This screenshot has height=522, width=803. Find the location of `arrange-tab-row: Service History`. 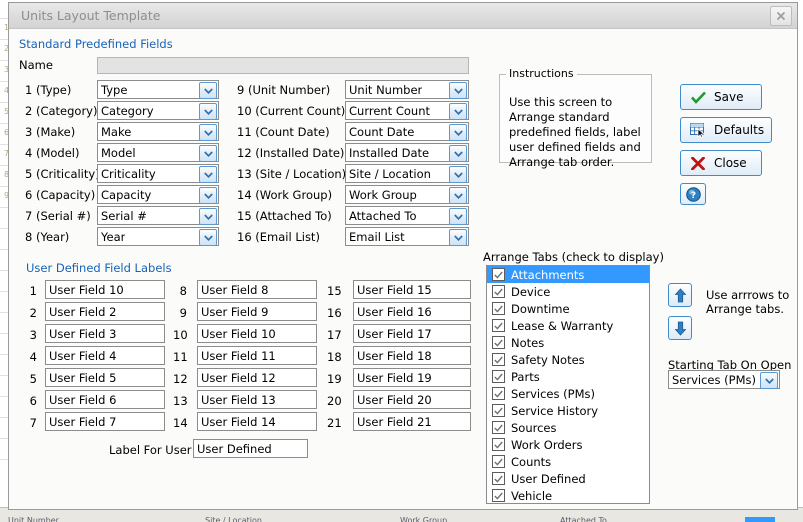

arrange-tab-row: Service History is located at coordinates (568, 410).